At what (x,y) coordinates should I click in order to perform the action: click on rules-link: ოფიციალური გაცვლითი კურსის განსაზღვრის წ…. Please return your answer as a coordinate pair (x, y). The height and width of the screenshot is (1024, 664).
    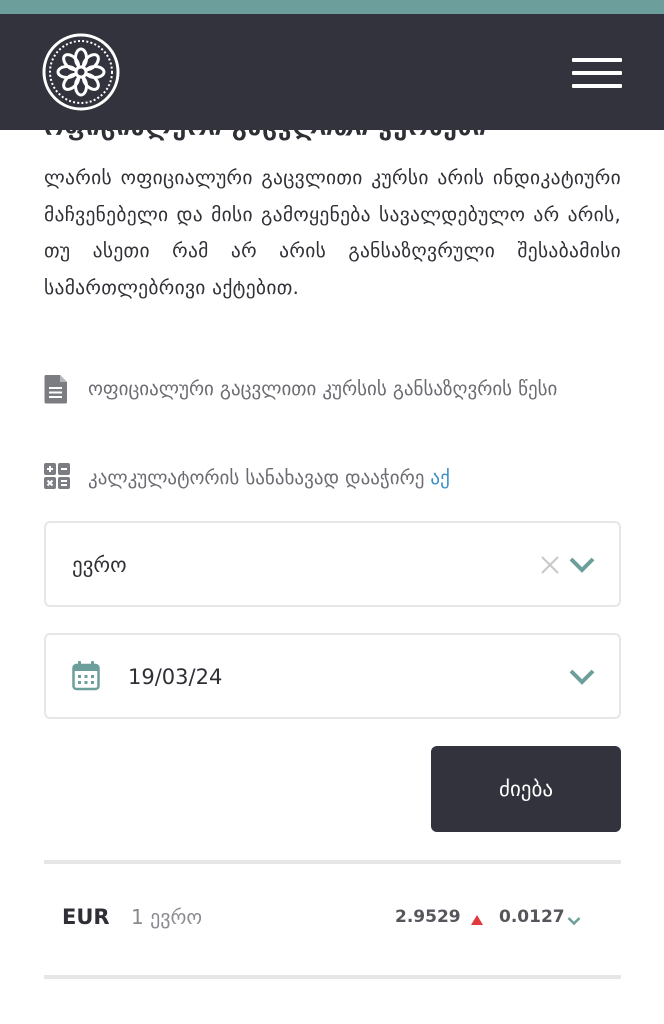
    Looking at the image, I should click on (332, 389).